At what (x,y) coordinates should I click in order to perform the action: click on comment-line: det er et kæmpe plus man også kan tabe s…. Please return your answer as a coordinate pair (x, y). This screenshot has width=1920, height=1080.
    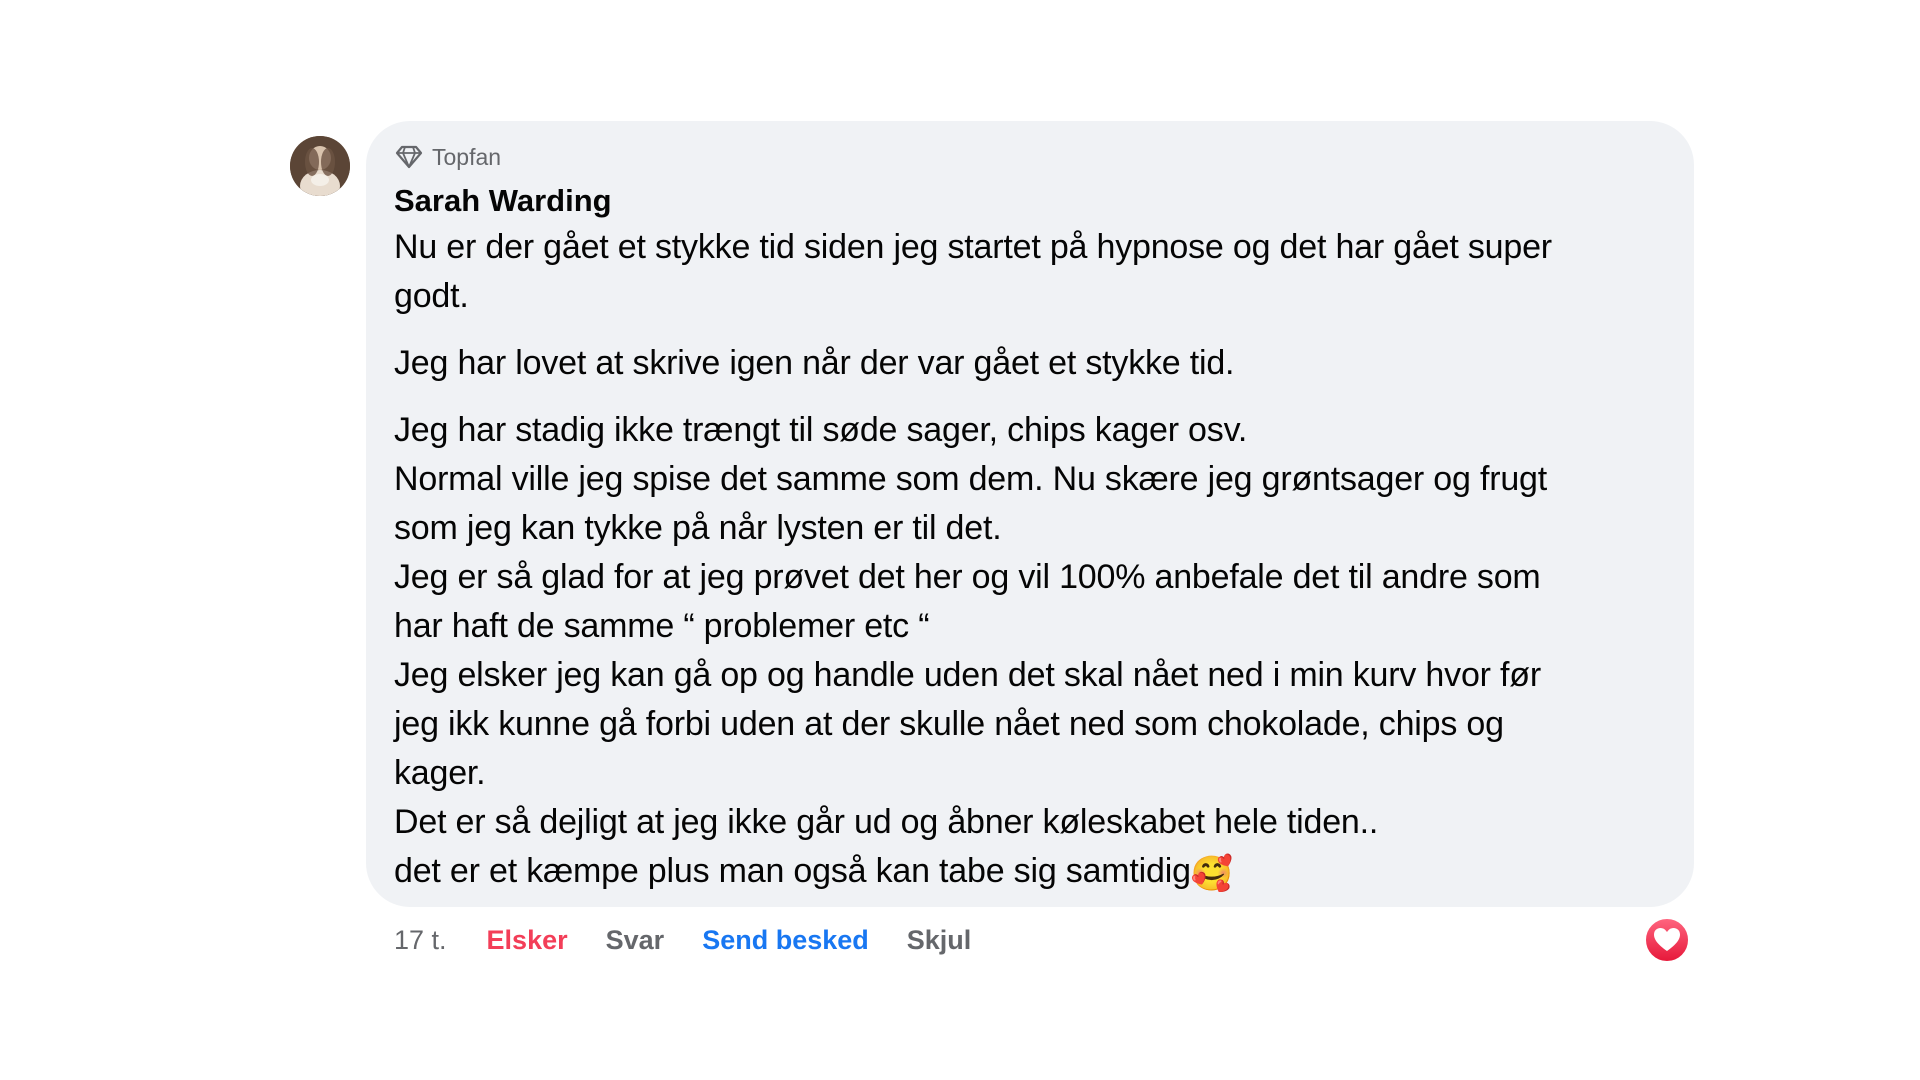
    Looking at the image, I should click on (792, 871).